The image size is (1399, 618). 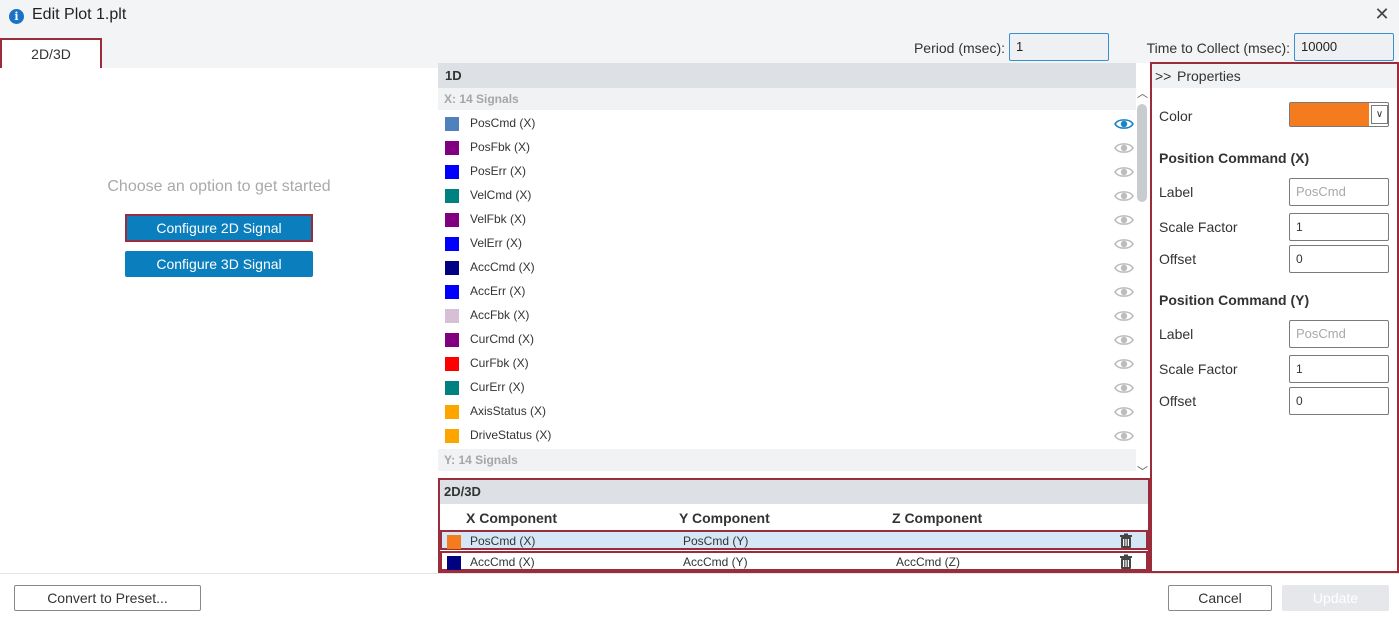 What do you see at coordinates (498, 291) in the screenshot?
I see `signal-label: AccErr (X)` at bounding box center [498, 291].